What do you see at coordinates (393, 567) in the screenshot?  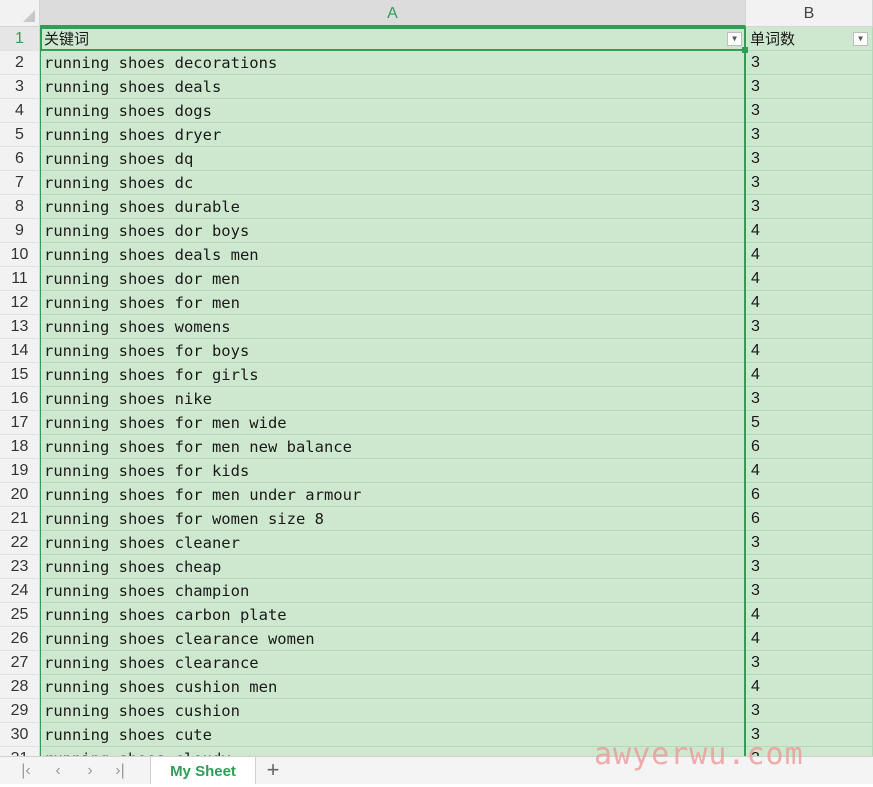 I see `keyword-cell: running shoes cheap` at bounding box center [393, 567].